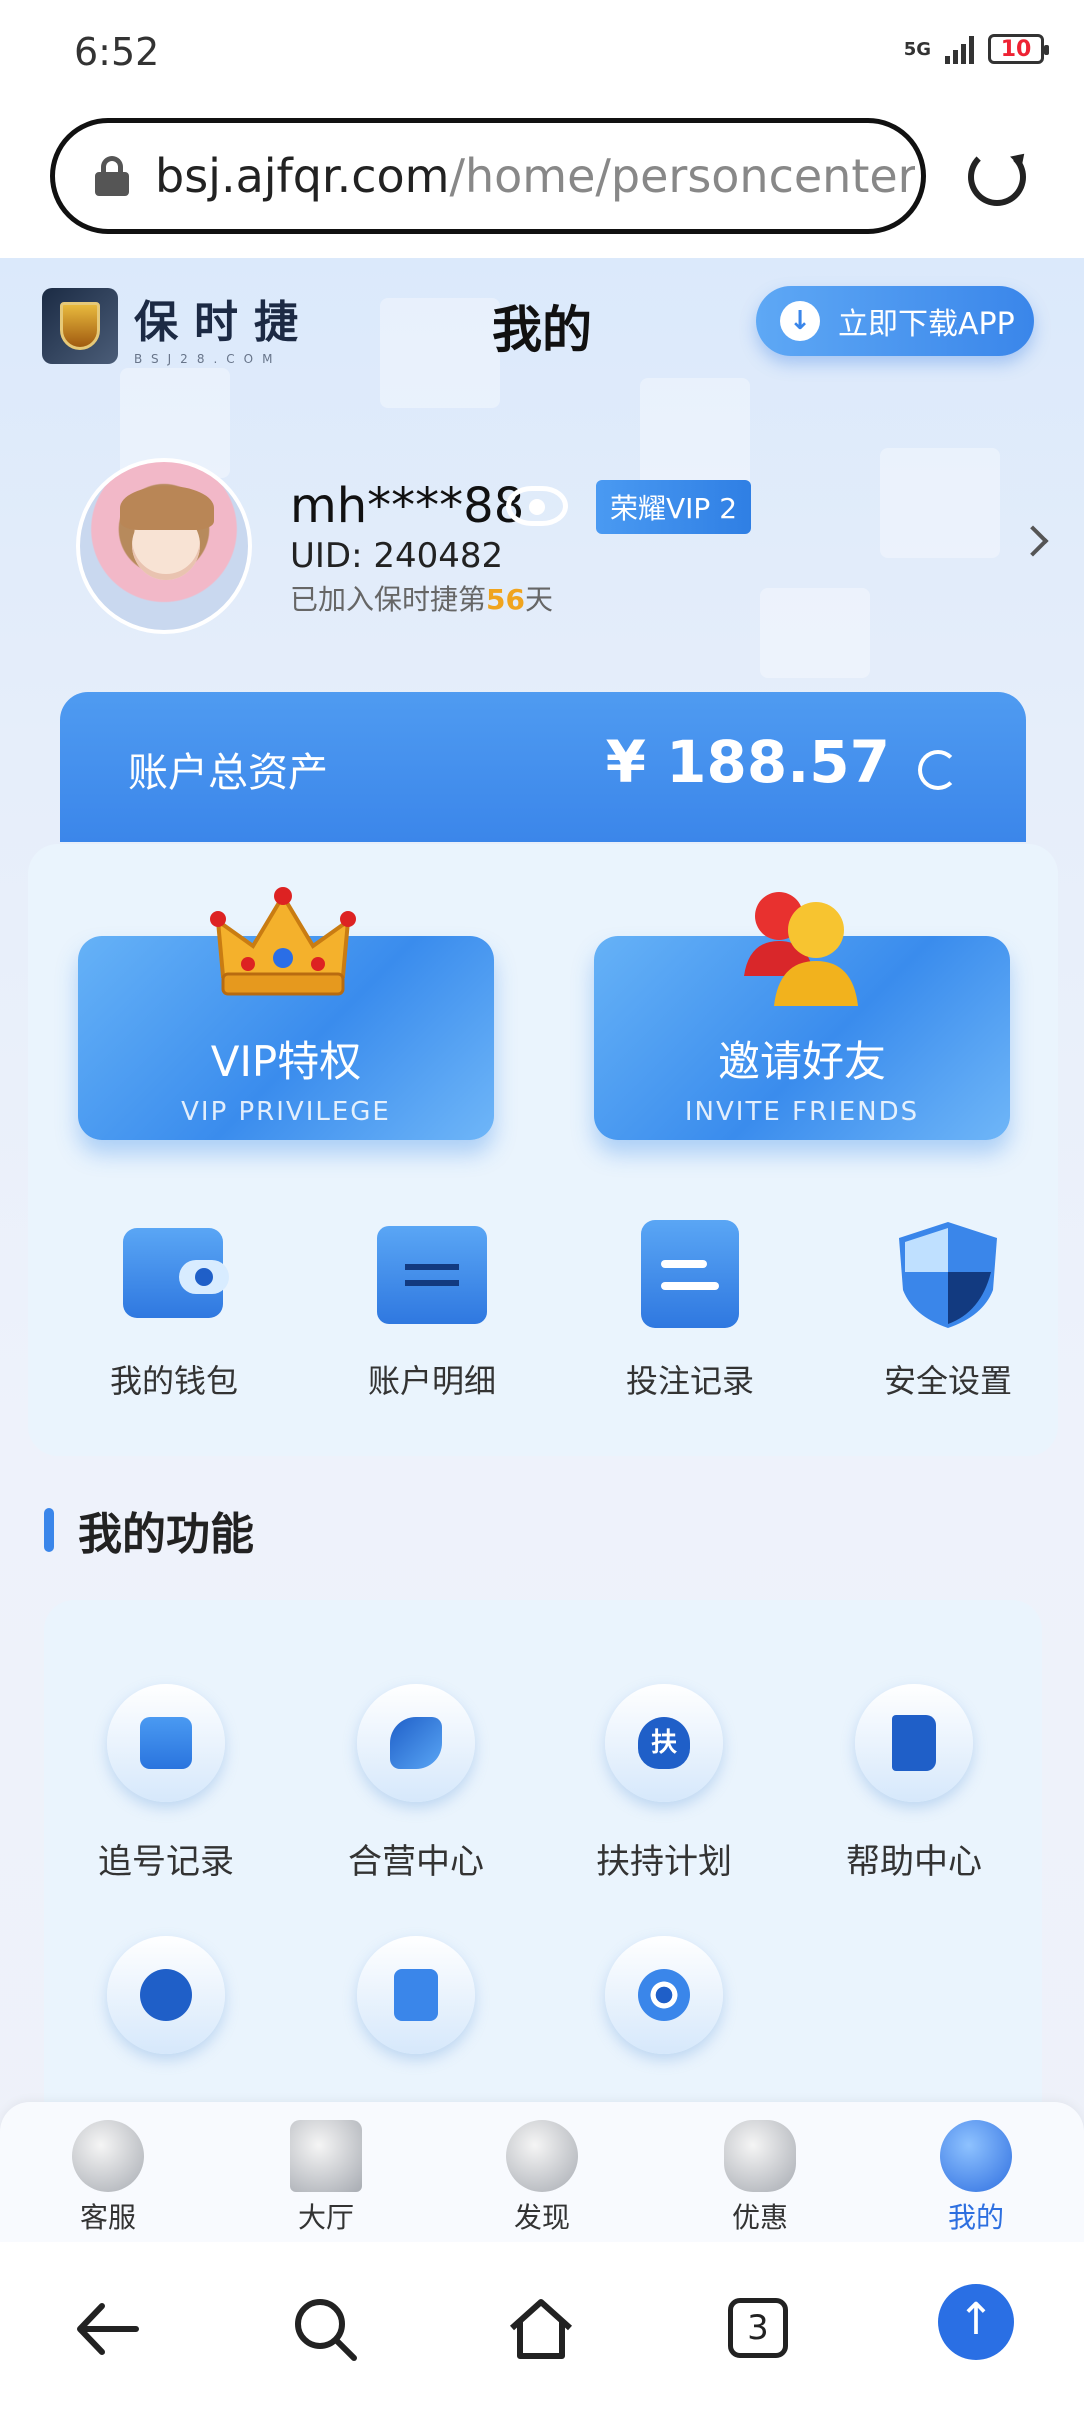 Image resolution: width=1084 pixels, height=2412 pixels. I want to click on func-chase-record: 追号记录, so click(166, 1783).